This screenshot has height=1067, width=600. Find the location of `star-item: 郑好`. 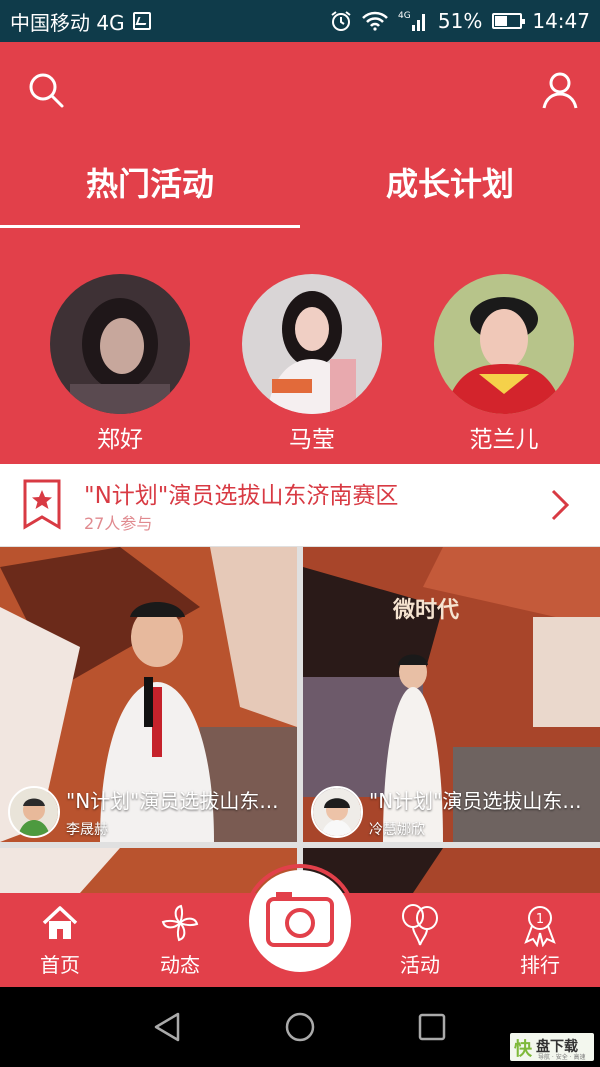

star-item: 郑好 is located at coordinates (120, 364).